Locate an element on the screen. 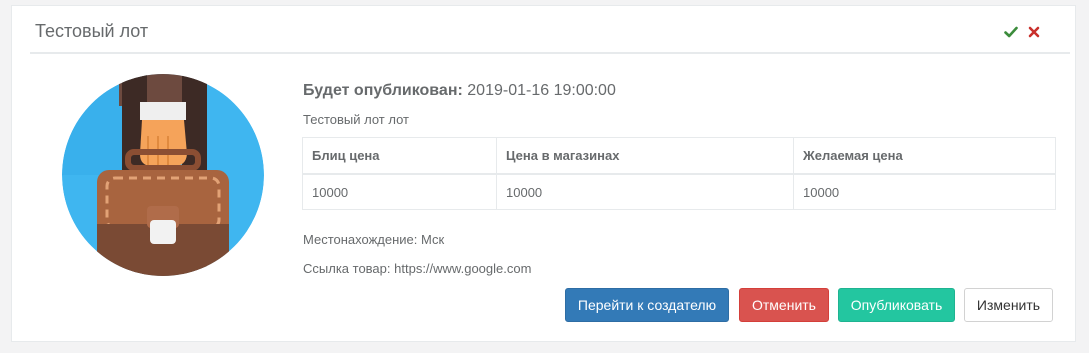 Image resolution: width=1089 pixels, height=353 pixels. panel-title: Тестовый лот is located at coordinates (92, 31).